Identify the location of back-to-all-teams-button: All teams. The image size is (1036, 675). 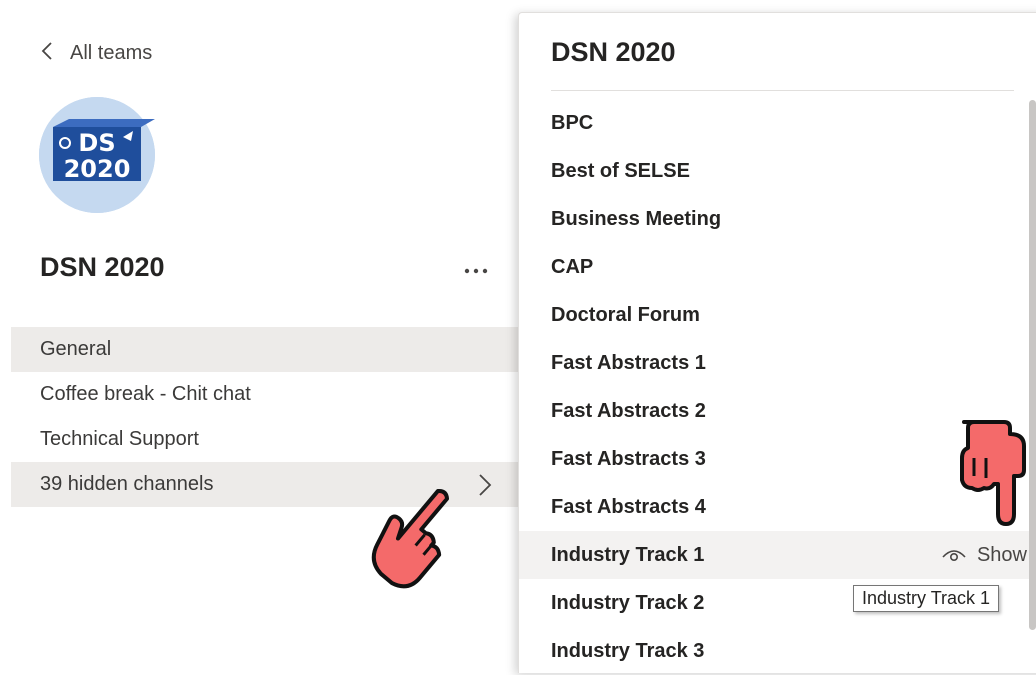
(96, 53).